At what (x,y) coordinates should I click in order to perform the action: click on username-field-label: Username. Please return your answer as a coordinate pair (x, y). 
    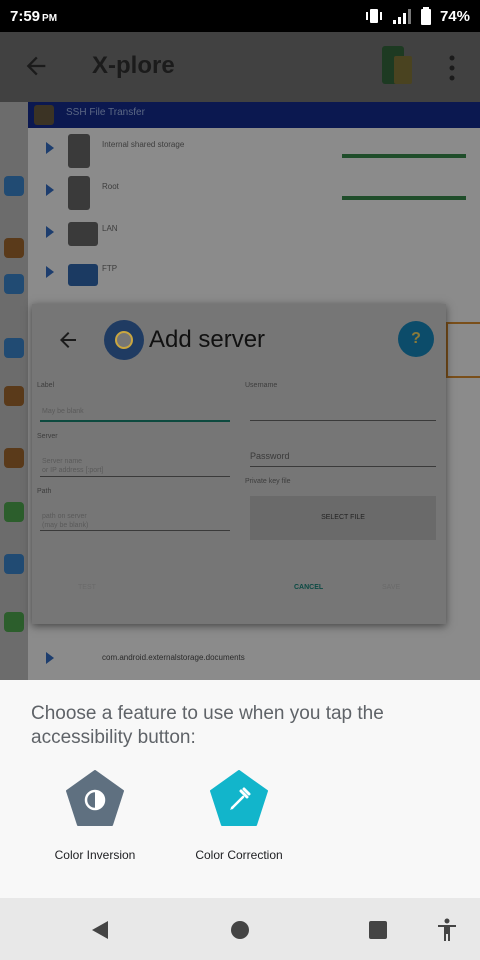
    Looking at the image, I should click on (261, 385).